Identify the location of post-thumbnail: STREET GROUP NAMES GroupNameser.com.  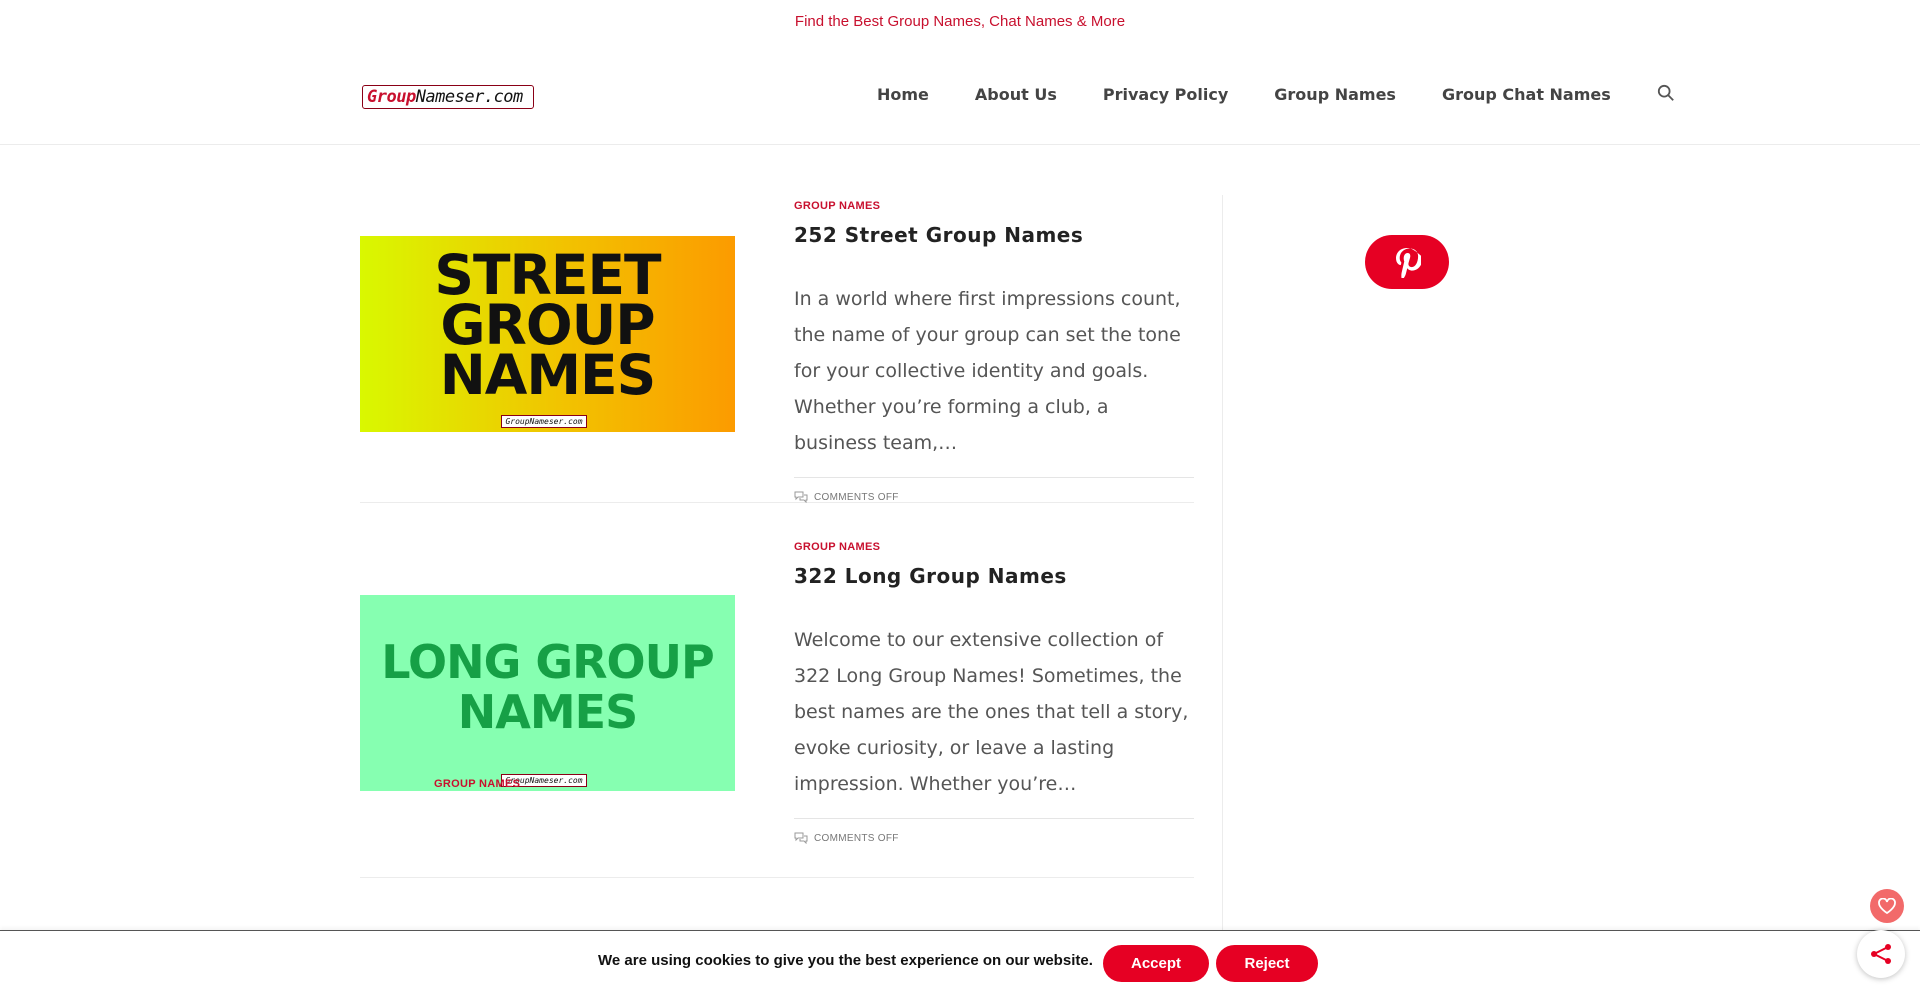
(547, 334).